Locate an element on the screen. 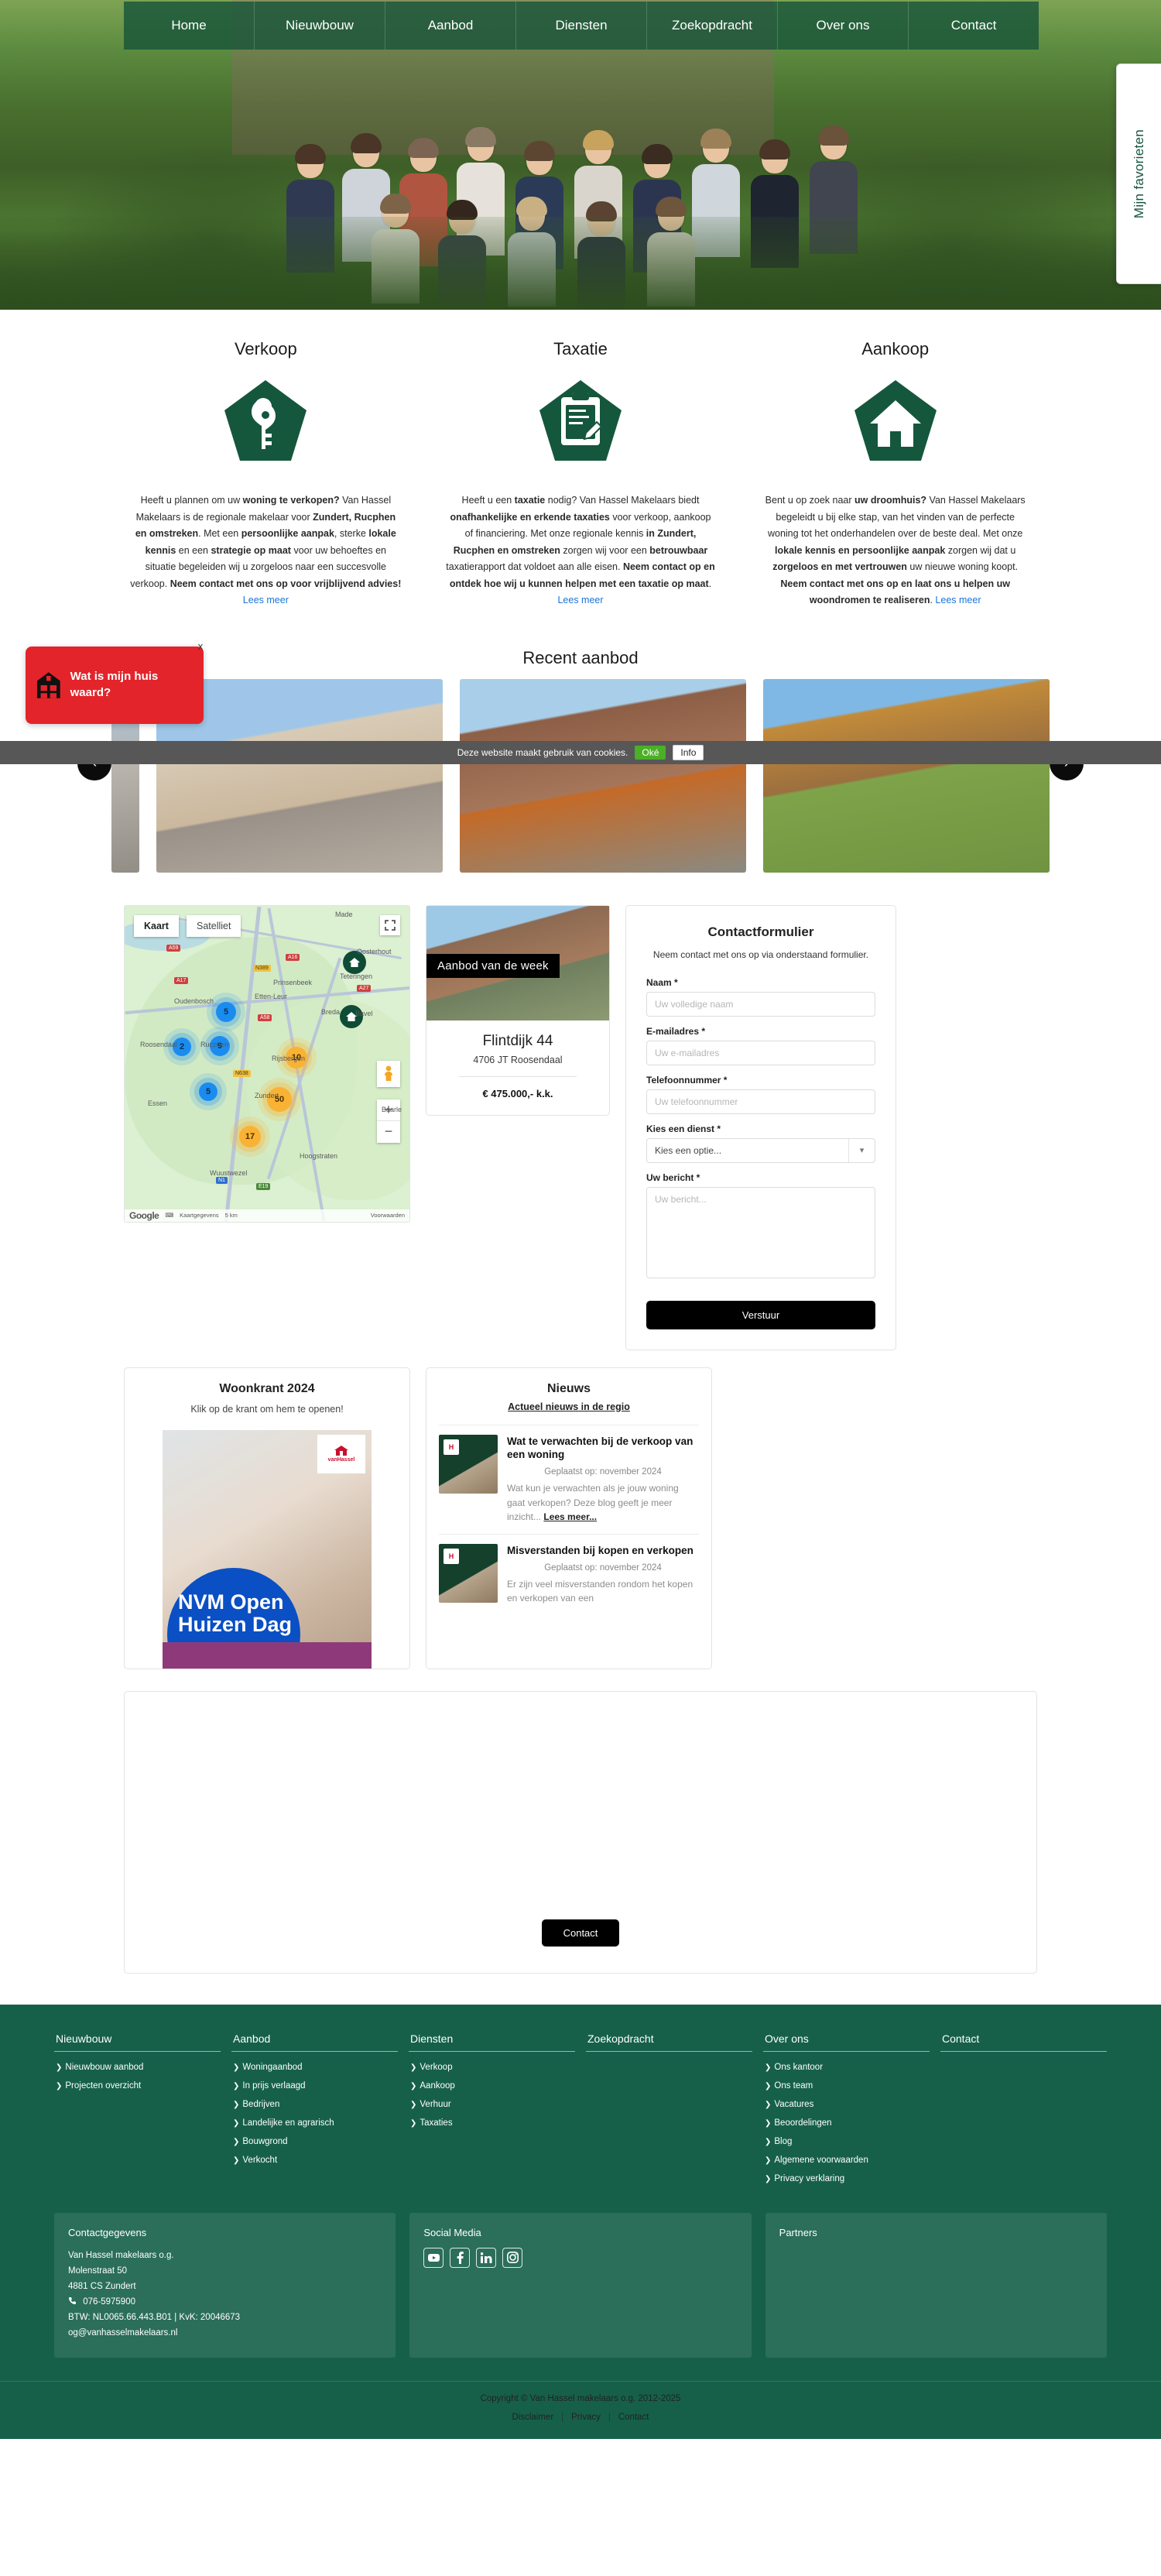 Image resolution: width=1161 pixels, height=2576 pixels. footer-link: ❯ Ons kantoor is located at coordinates (847, 2067).